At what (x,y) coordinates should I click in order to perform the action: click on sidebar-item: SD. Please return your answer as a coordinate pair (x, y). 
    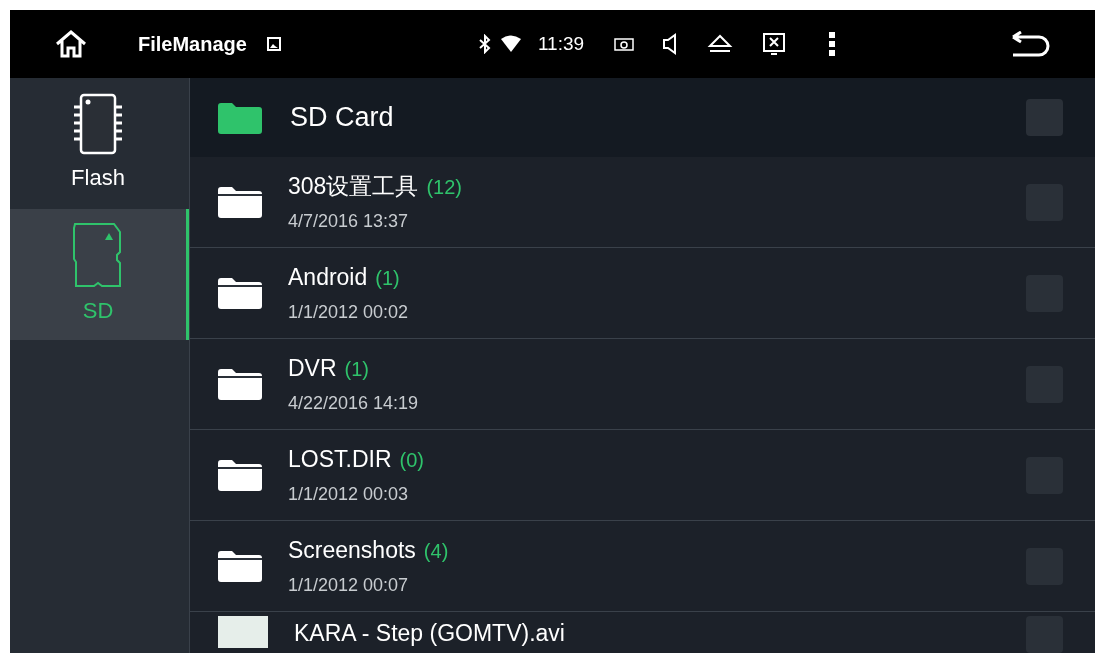
    Looking at the image, I should click on (99, 274).